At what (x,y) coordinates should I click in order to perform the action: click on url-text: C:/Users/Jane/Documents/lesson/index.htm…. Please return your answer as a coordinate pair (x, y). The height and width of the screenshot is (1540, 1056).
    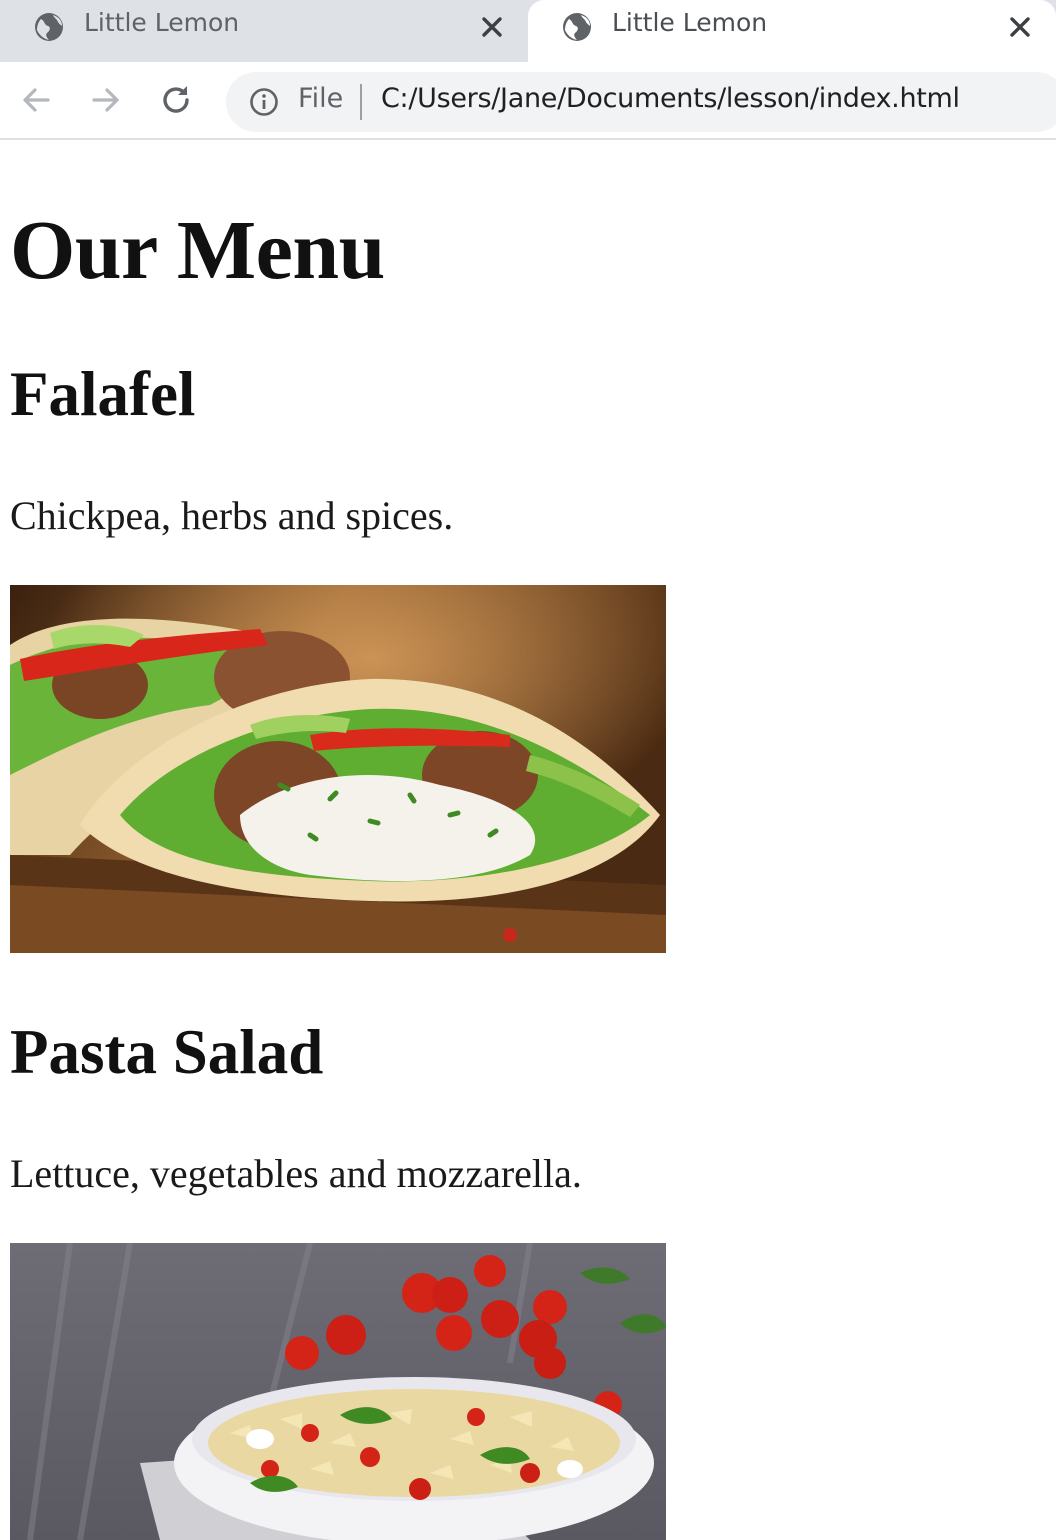
    Looking at the image, I should click on (670, 98).